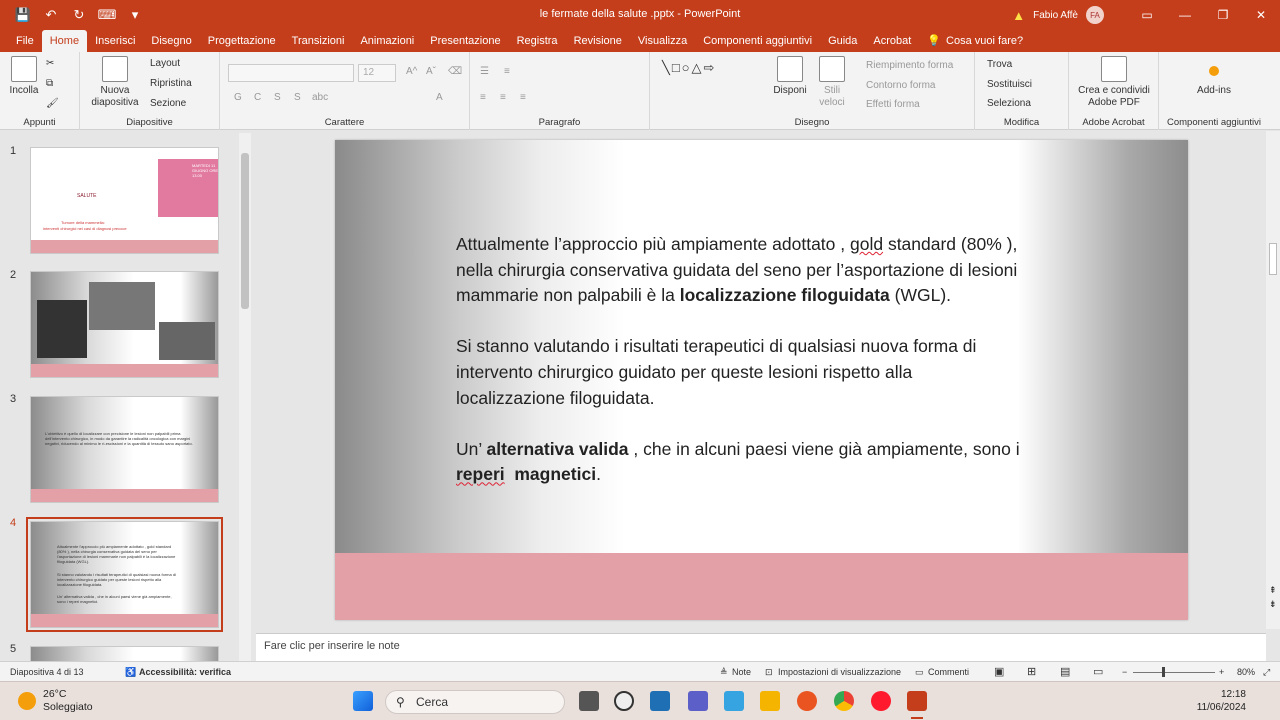 This screenshot has height=720, width=1280. I want to click on display-settings: Impostazioni di visualizzazione, so click(839, 672).